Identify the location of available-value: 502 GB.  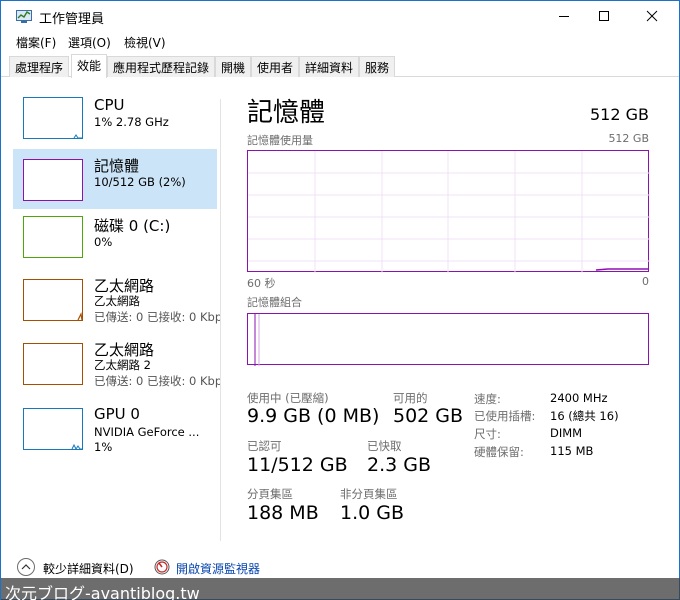
(428, 416).